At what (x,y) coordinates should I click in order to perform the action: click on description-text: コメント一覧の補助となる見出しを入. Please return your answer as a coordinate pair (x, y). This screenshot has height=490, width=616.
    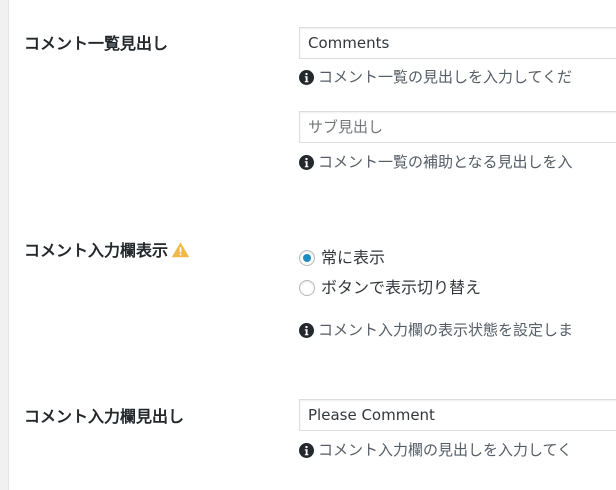
    Looking at the image, I should click on (445, 162).